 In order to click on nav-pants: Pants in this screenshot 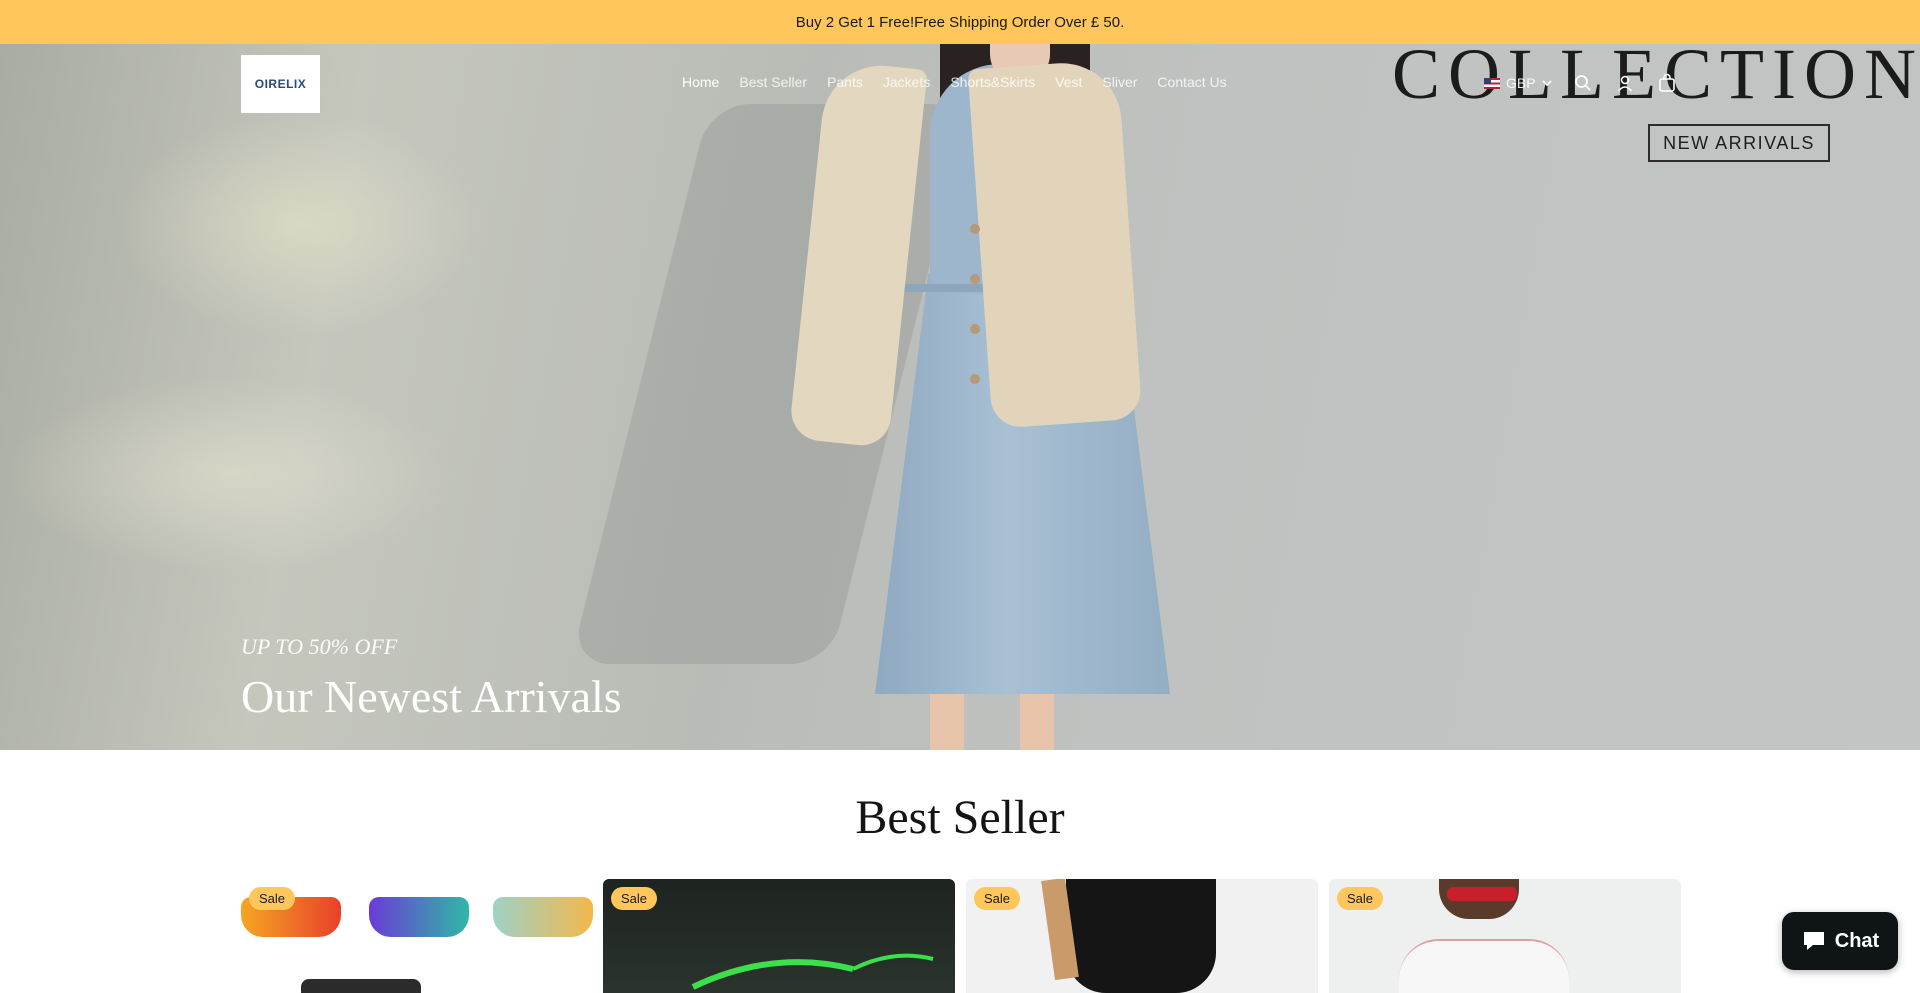, I will do `click(845, 82)`.